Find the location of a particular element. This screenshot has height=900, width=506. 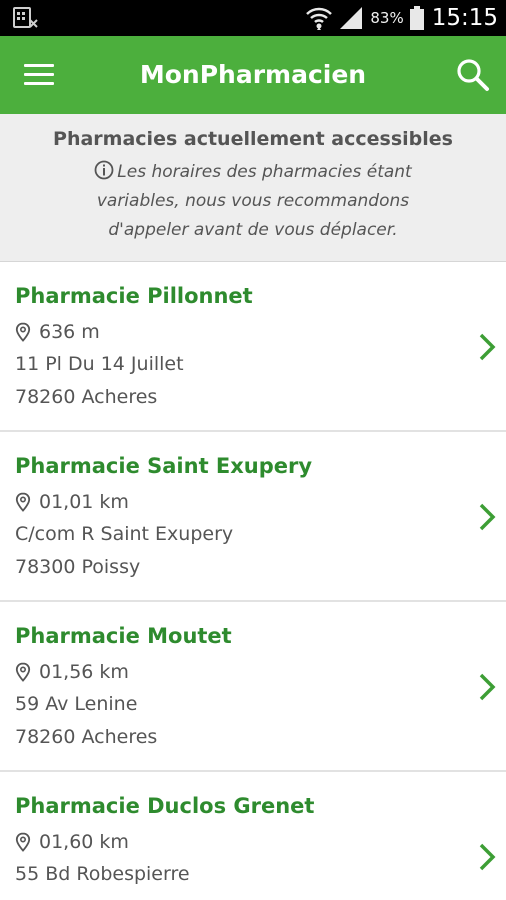

distance-row: 636 m is located at coordinates (57, 332).